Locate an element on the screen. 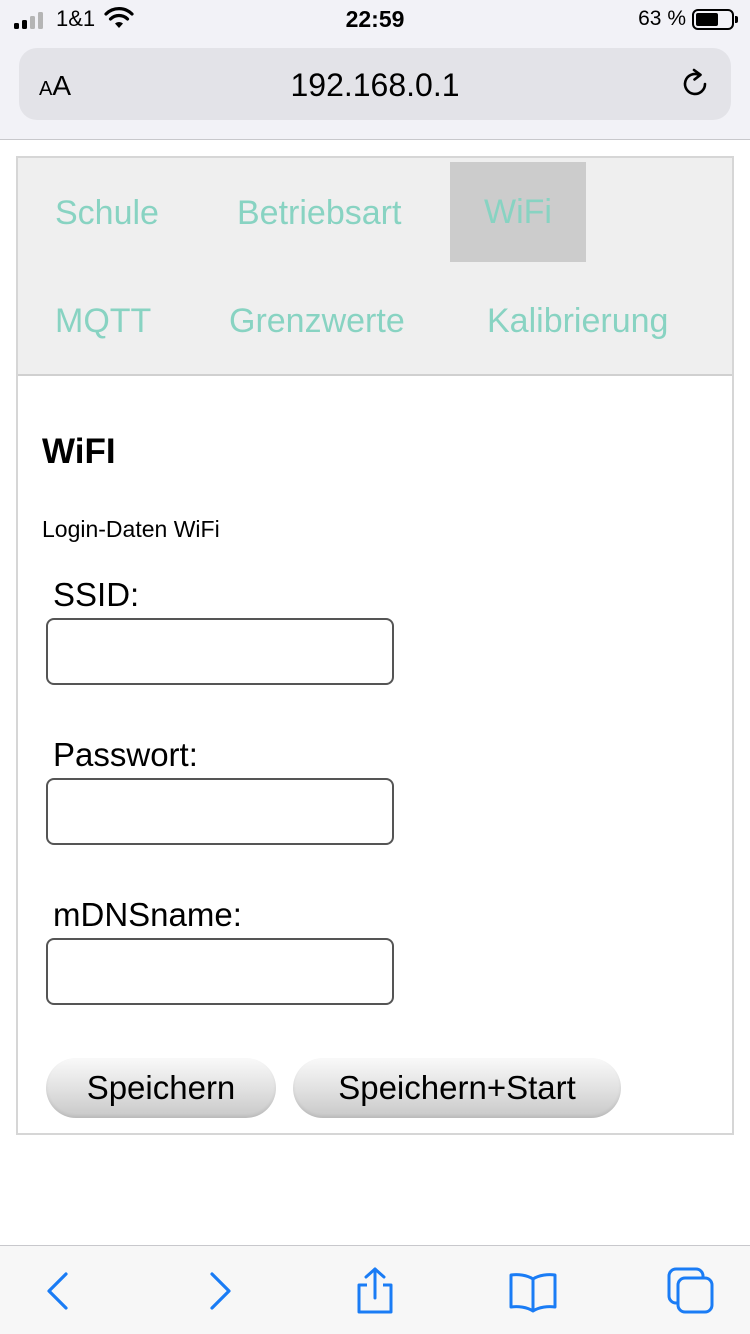 The image size is (750, 1334). share-icon is located at coordinates (375, 1291).